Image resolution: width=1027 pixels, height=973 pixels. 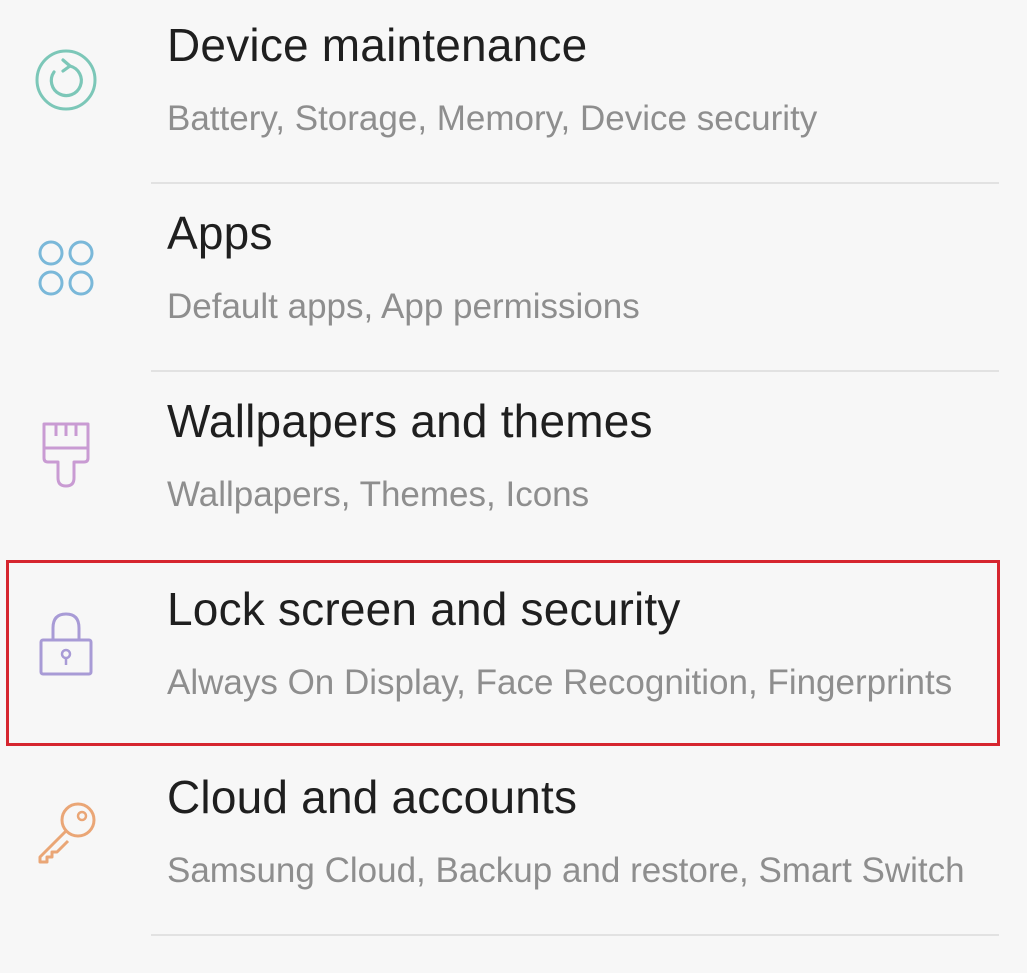 What do you see at coordinates (66, 644) in the screenshot?
I see `lock-icon` at bounding box center [66, 644].